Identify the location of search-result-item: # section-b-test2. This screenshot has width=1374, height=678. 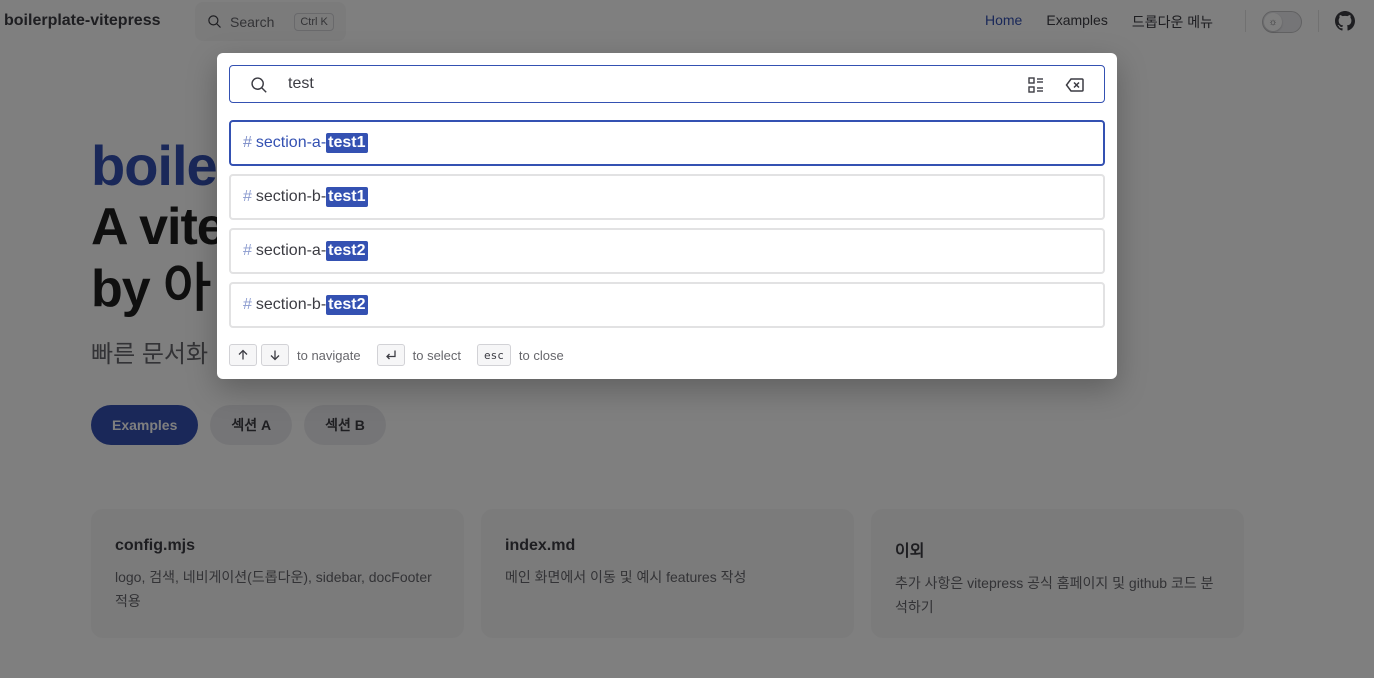
(667, 305).